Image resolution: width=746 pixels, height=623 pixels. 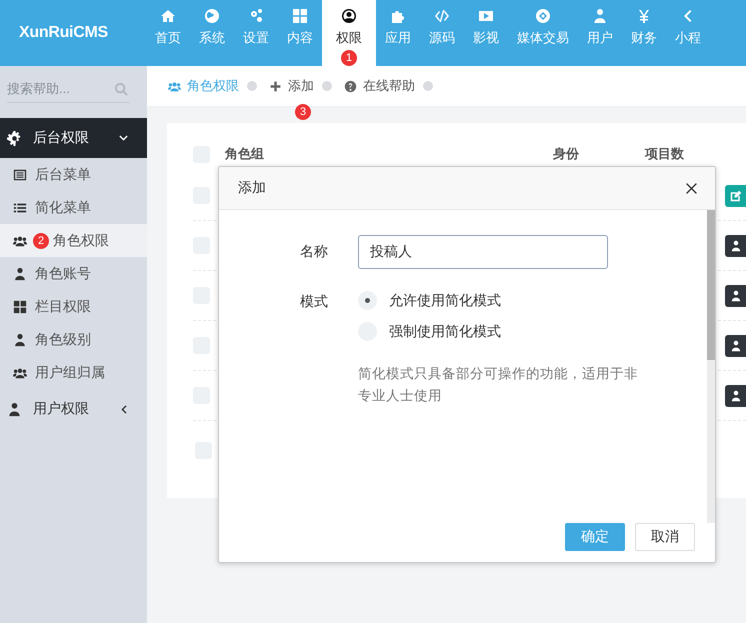 What do you see at coordinates (644, 16) in the screenshot?
I see `yen-icon` at bounding box center [644, 16].